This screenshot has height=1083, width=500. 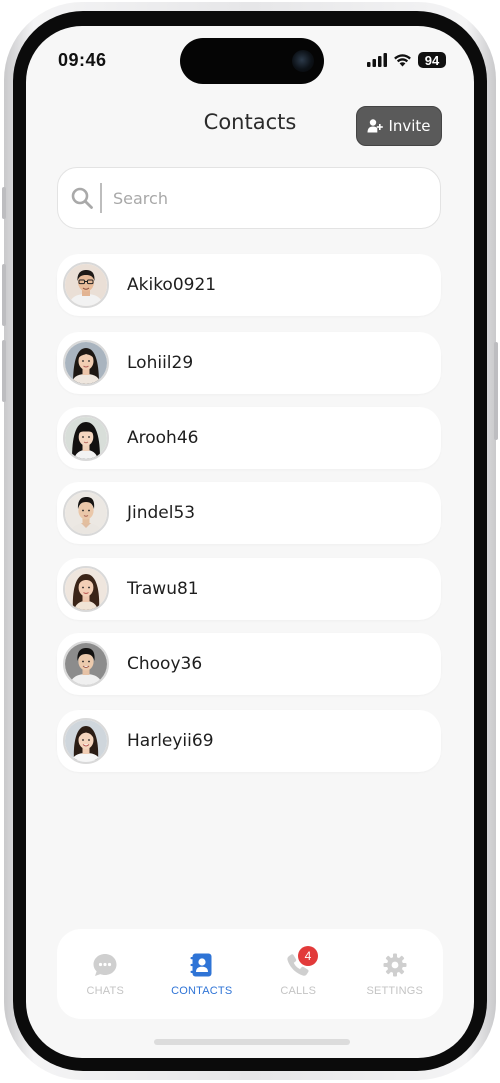 What do you see at coordinates (172, 285) in the screenshot?
I see `contact-name: Akiko0921` at bounding box center [172, 285].